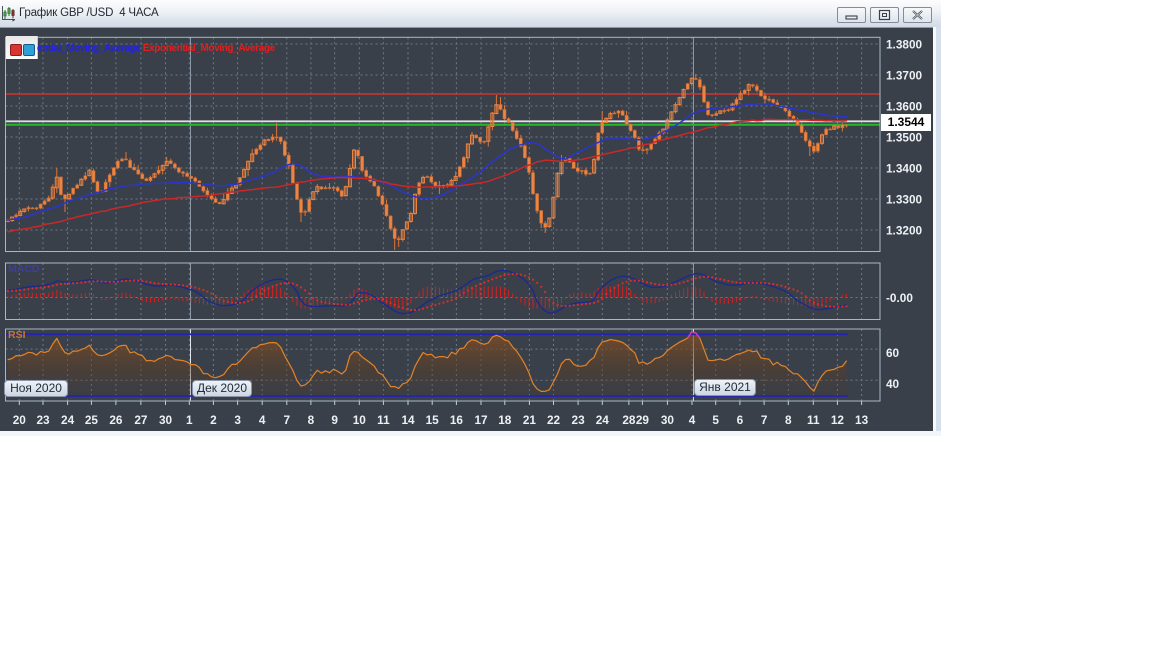 The image size is (1152, 648). Describe the element at coordinates (17, 335) in the screenshot. I see `svg-text: RSI` at that location.